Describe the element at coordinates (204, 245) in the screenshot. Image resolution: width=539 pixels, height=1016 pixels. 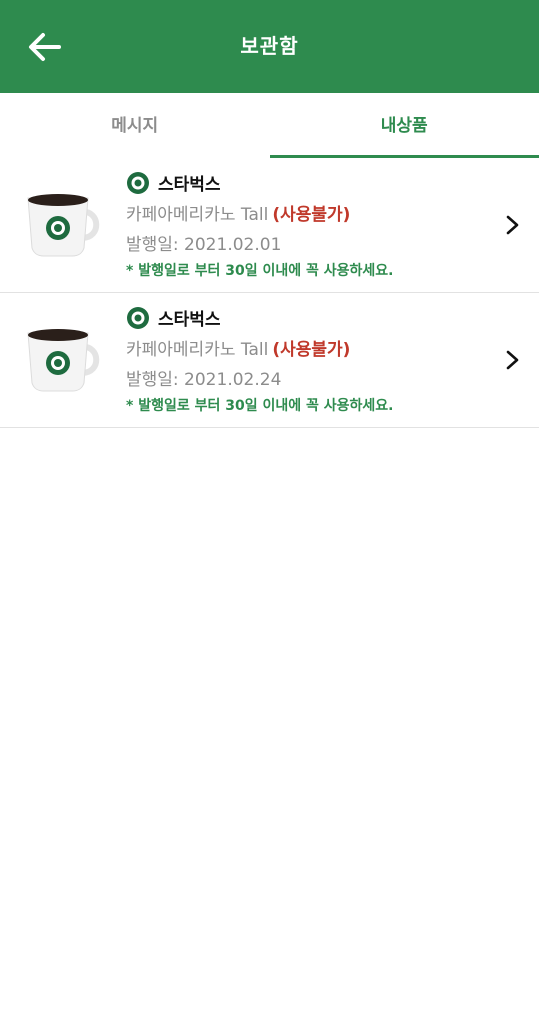
I see `issue-date: 발행일: 2021.02.01` at that location.